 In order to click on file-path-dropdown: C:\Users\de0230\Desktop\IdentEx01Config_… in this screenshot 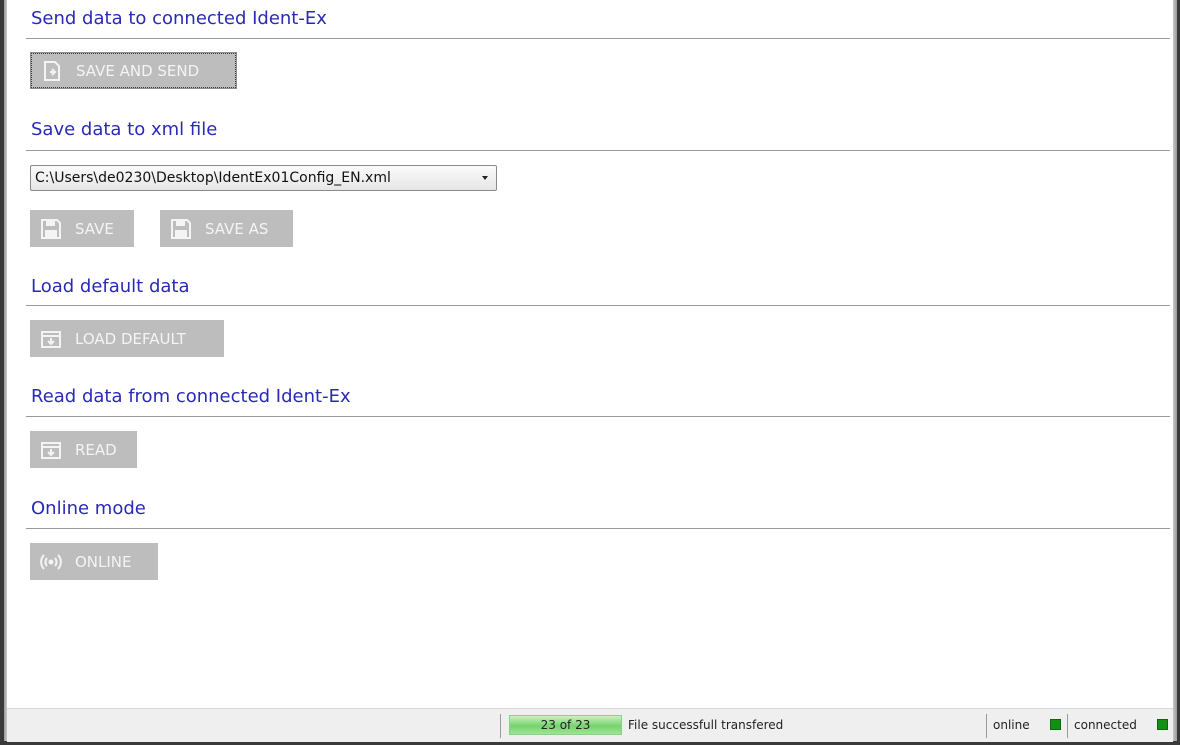, I will do `click(263, 178)`.